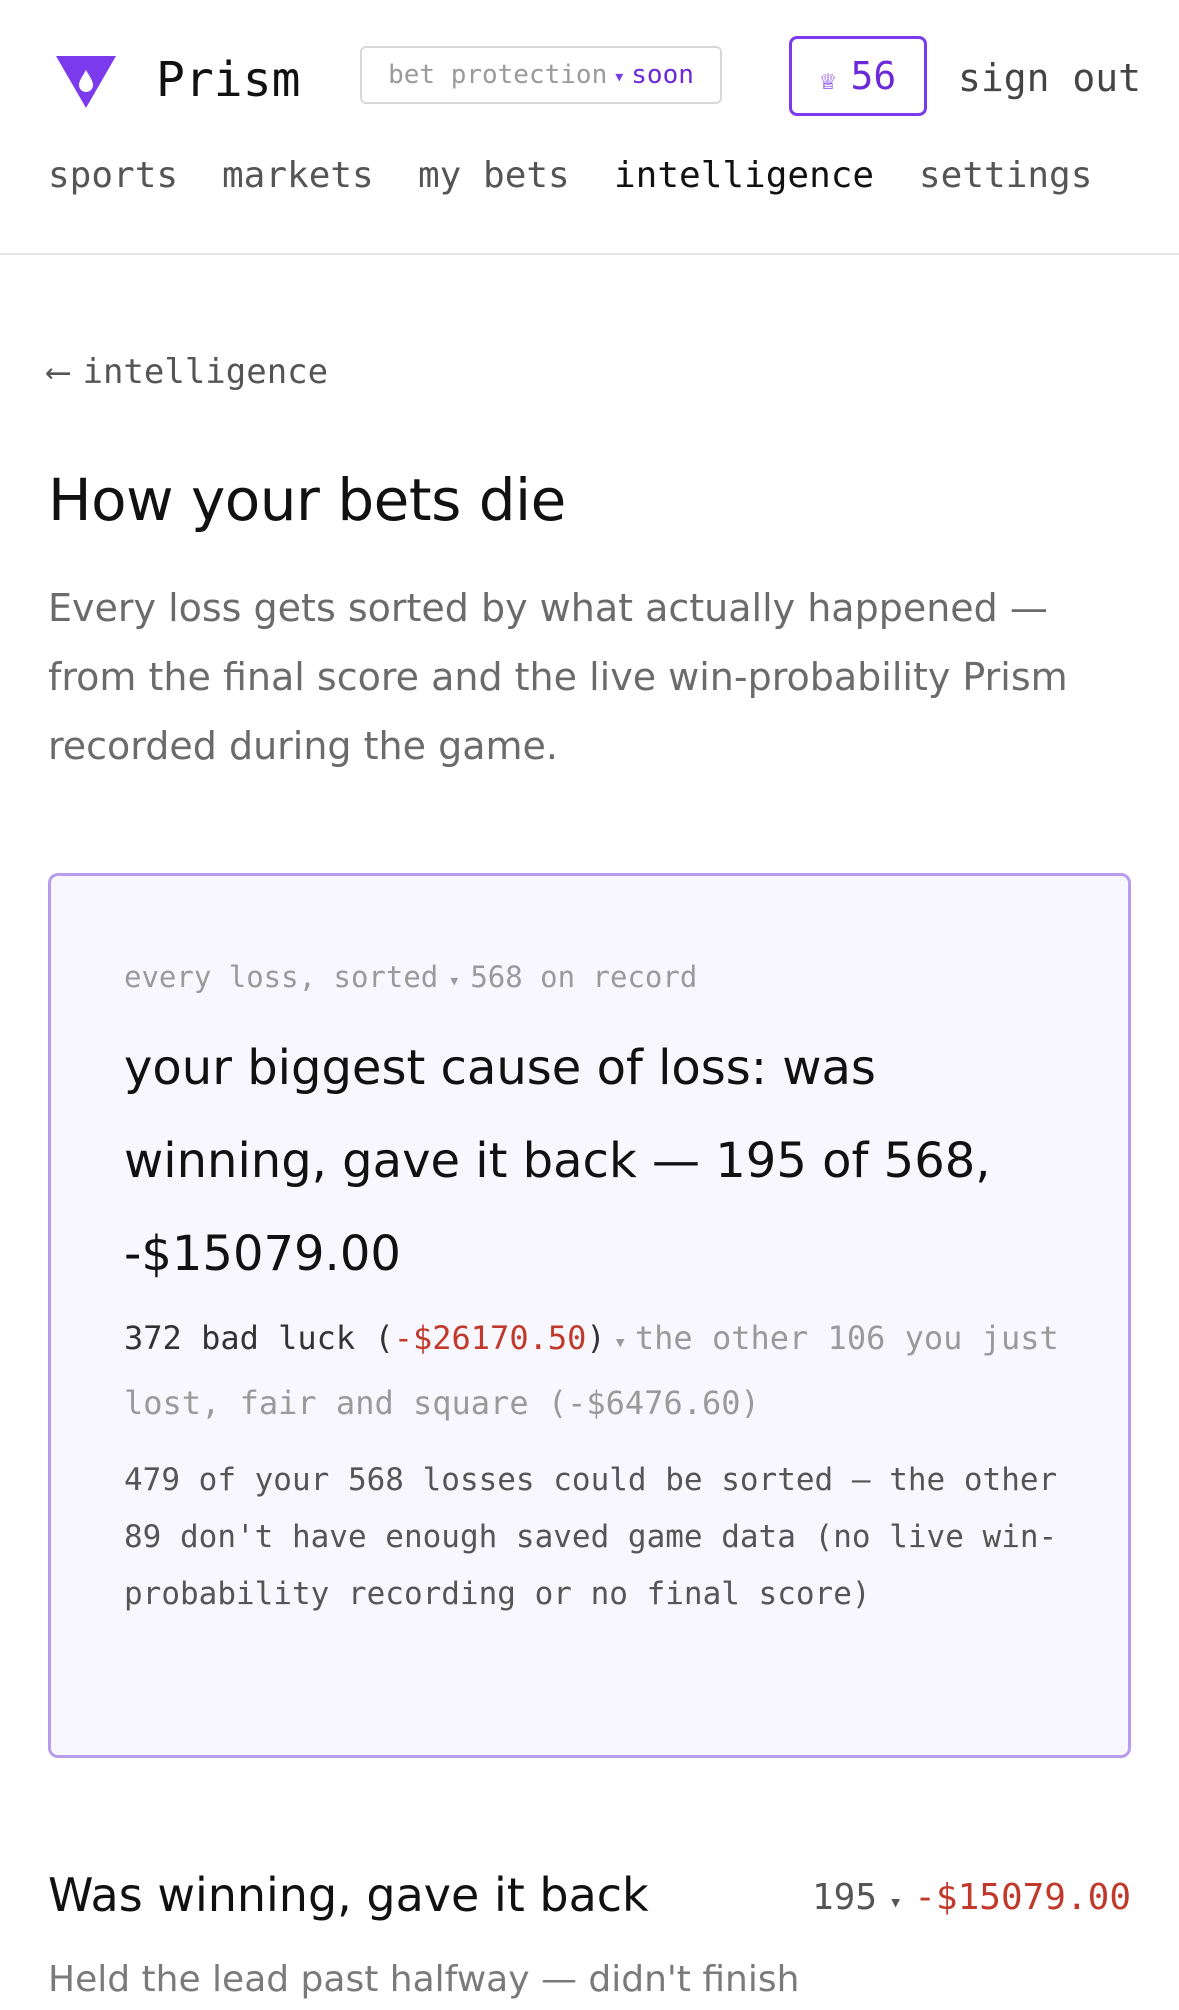  What do you see at coordinates (873, 76) in the screenshot?
I see `crown-count: 56` at bounding box center [873, 76].